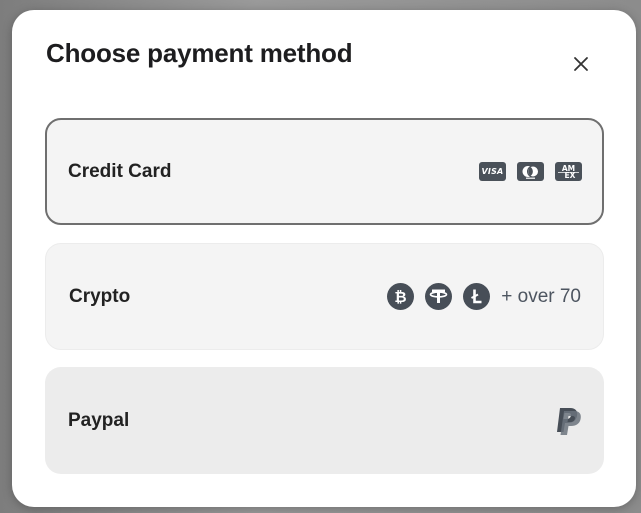 The height and width of the screenshot is (513, 641). I want to click on mastercard-icon, so click(530, 171).